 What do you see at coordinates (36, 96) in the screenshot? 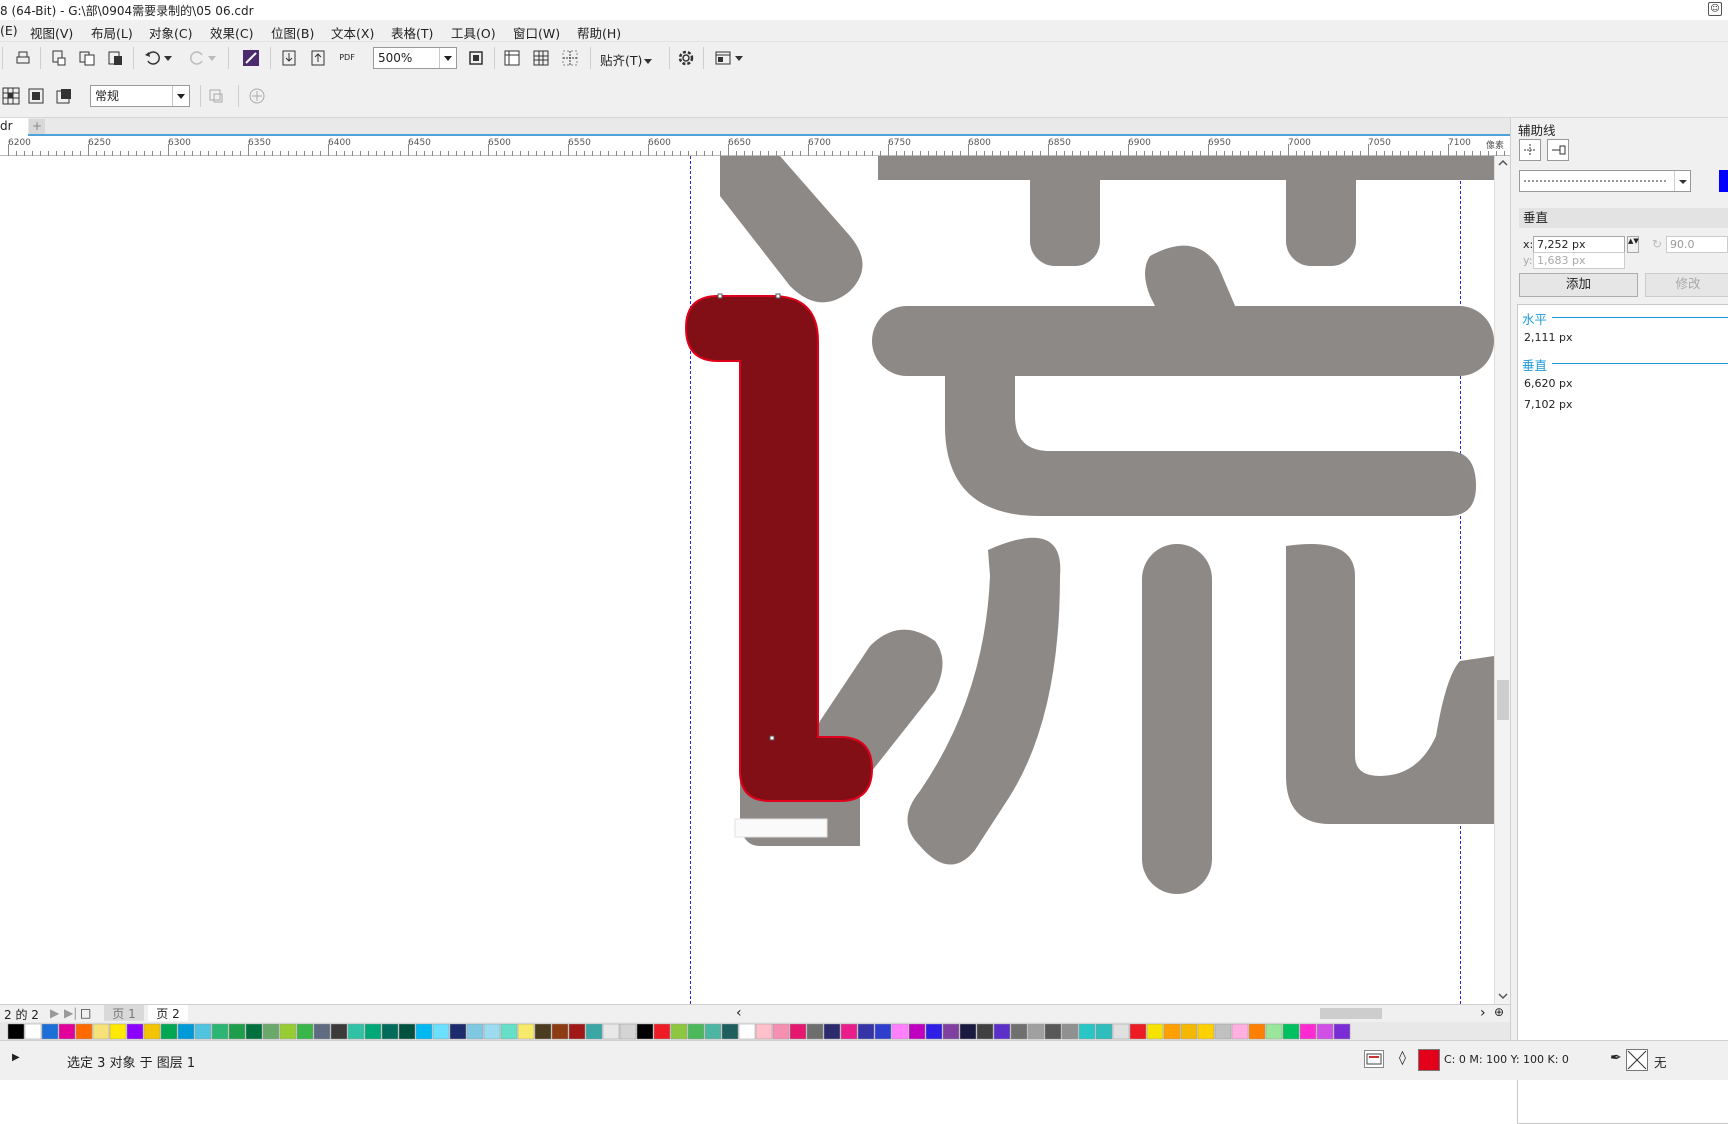
I see `align-nodes-icon` at bounding box center [36, 96].